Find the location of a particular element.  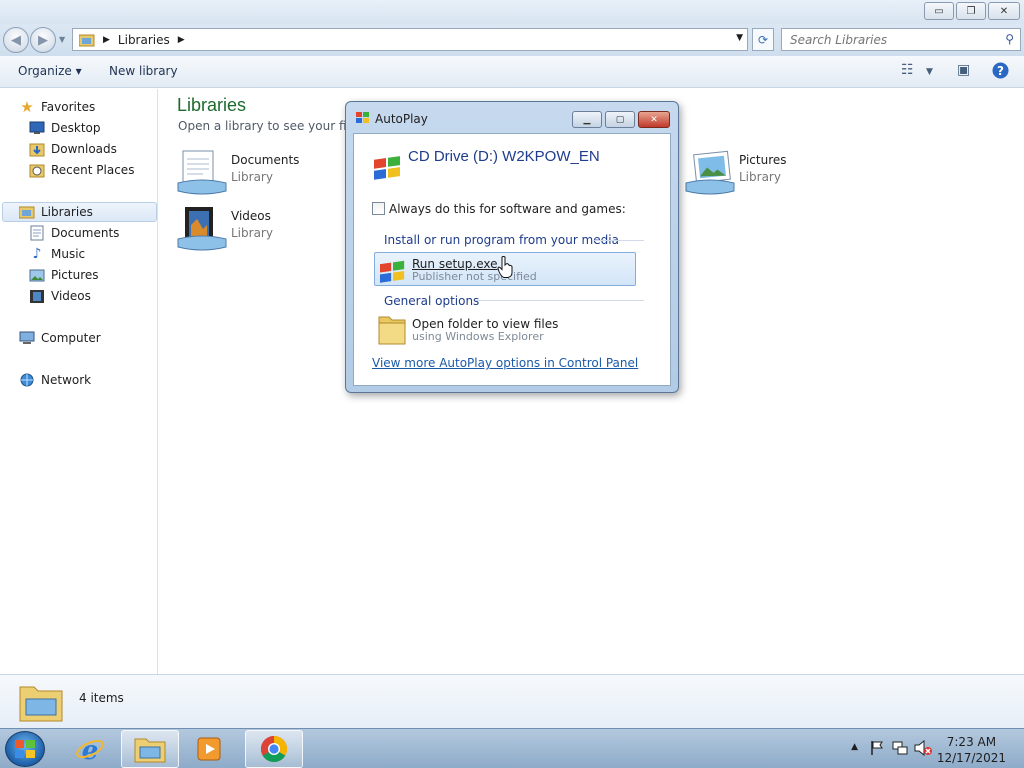

dialog-close-button: ✕ is located at coordinates (654, 119).